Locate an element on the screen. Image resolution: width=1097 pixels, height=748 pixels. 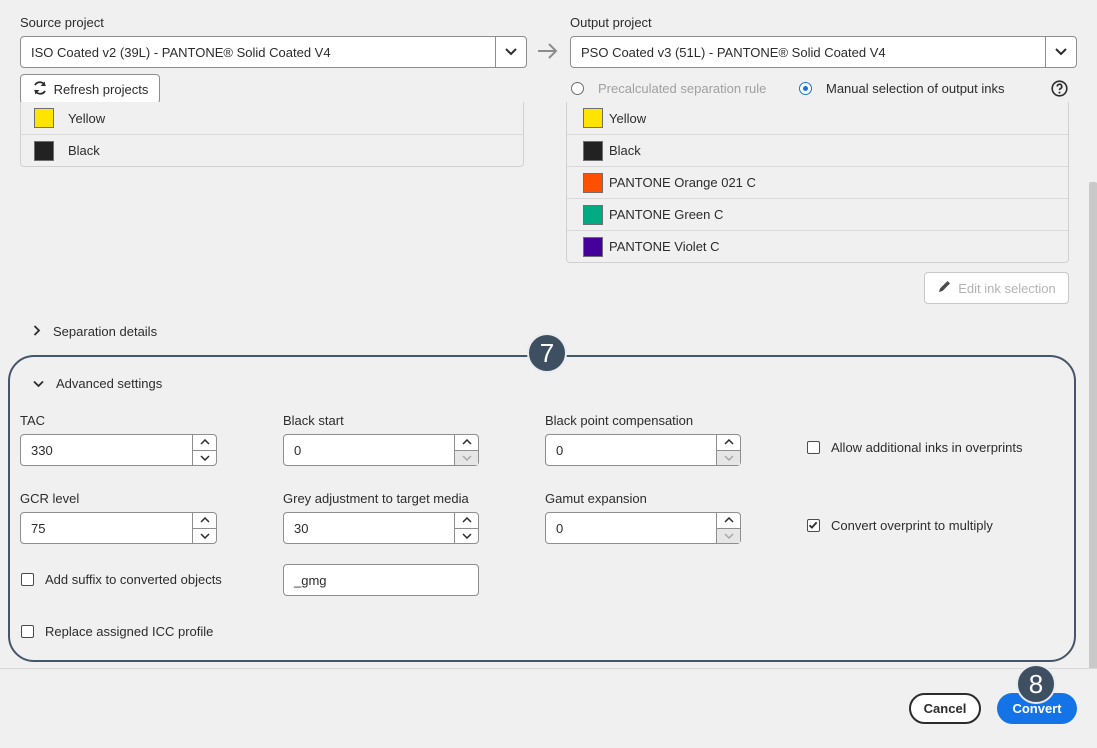
radio-manual-control is located at coordinates (805, 88).